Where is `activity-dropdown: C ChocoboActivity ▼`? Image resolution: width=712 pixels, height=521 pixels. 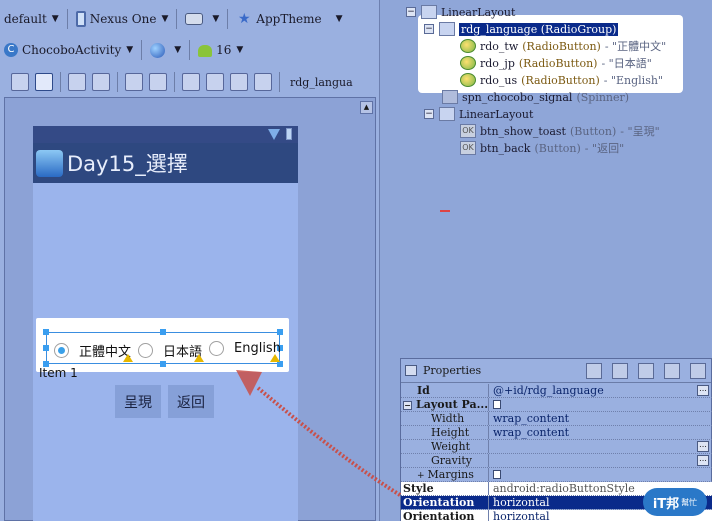
activity-dropdown: C ChocoboActivity ▼ is located at coordinates (68, 50).